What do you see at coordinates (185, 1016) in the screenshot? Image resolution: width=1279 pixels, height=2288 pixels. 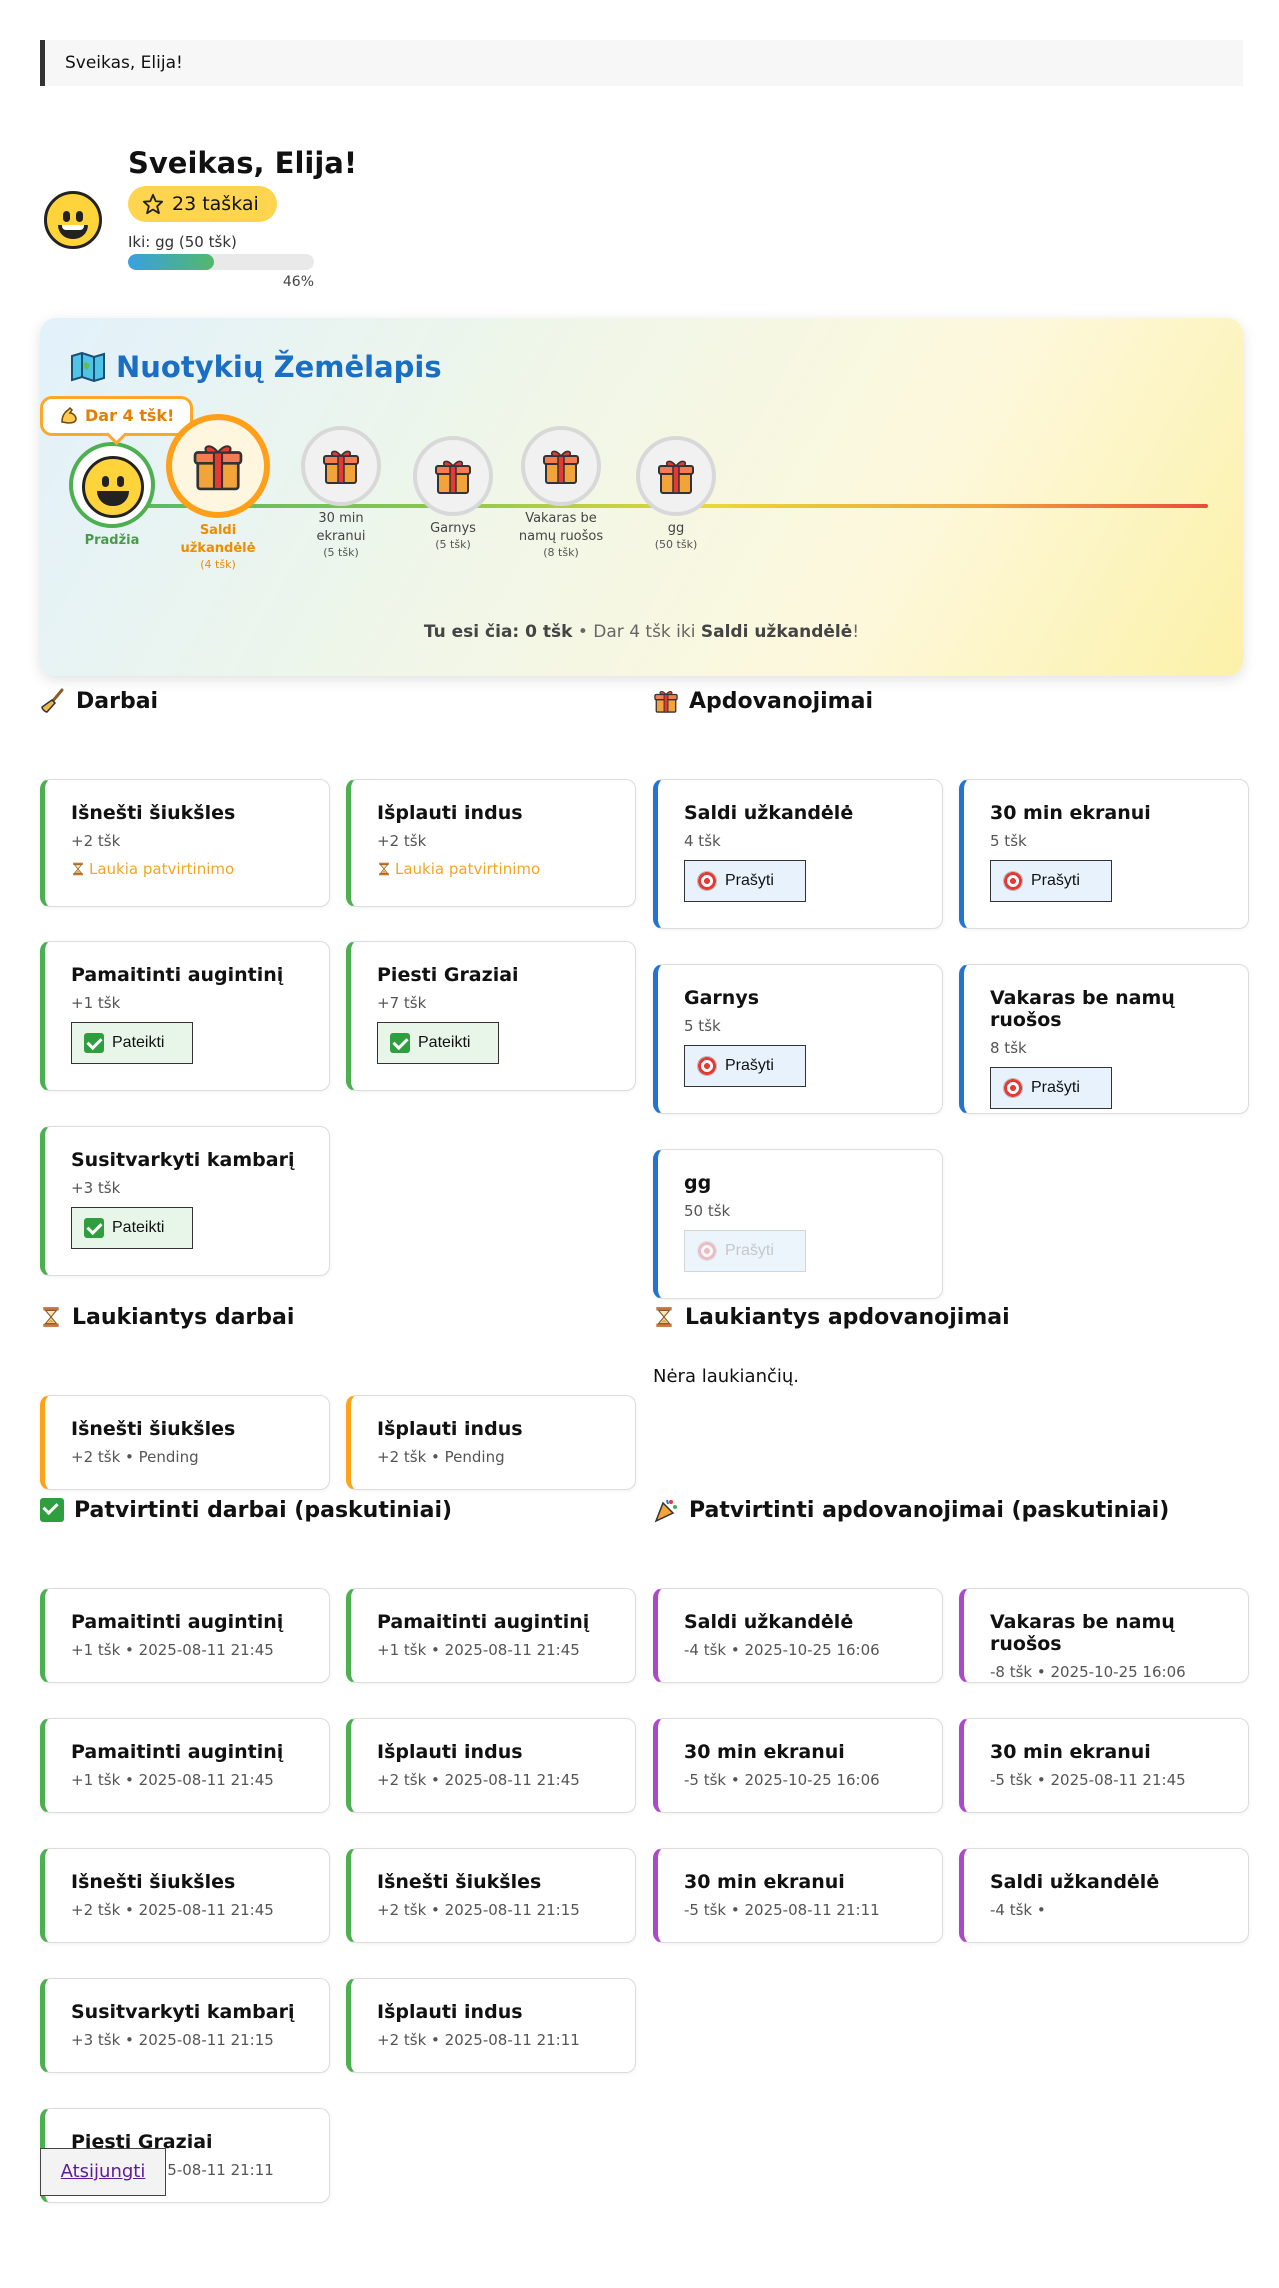 I see `chore-card: Pamaitinti augintinį +1 tšk Pateikti` at bounding box center [185, 1016].